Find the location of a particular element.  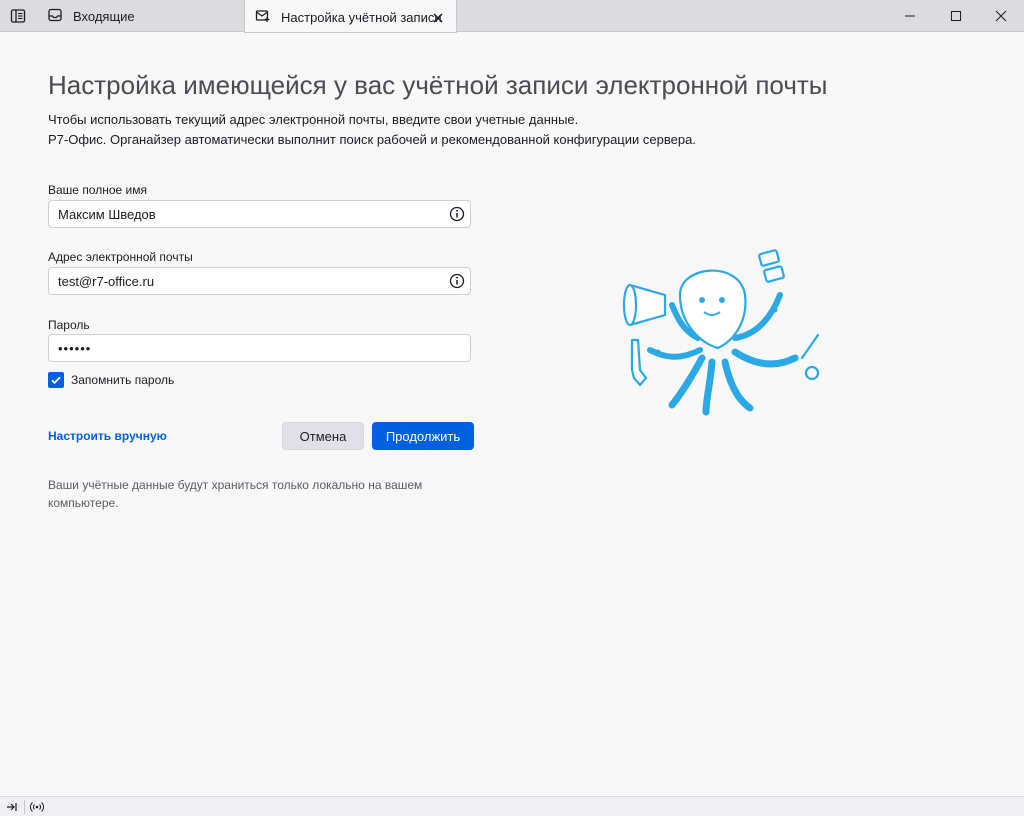

remember-password: Запомнить пароль is located at coordinates (111, 380).